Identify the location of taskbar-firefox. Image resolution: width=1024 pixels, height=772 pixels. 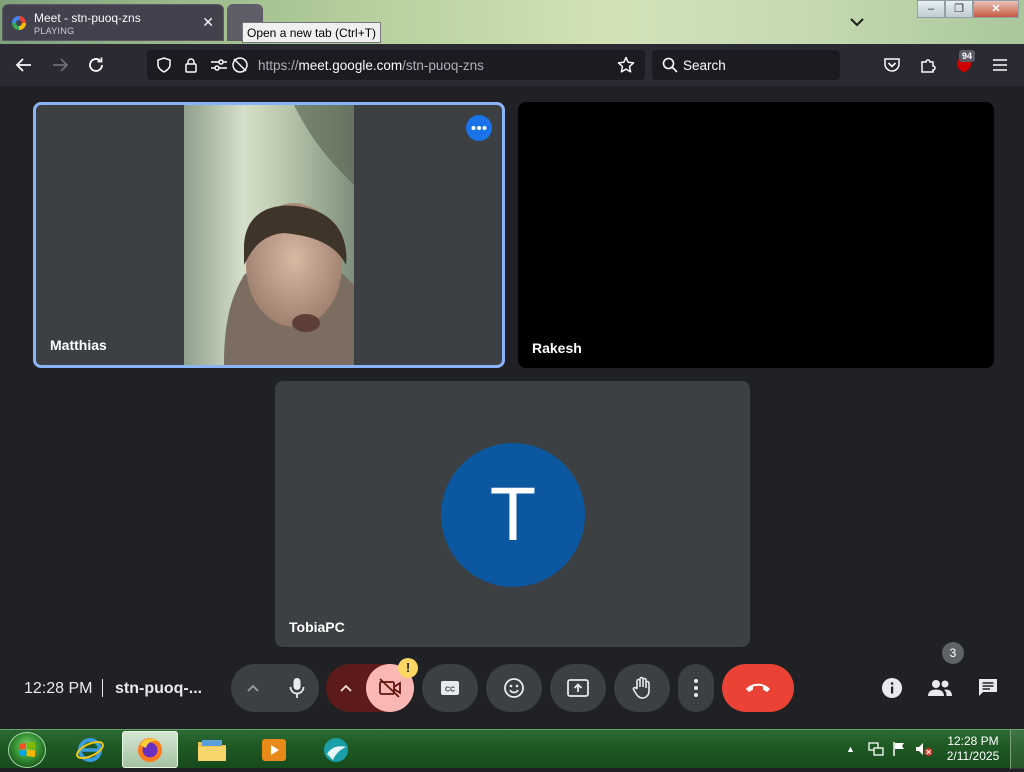
(150, 749).